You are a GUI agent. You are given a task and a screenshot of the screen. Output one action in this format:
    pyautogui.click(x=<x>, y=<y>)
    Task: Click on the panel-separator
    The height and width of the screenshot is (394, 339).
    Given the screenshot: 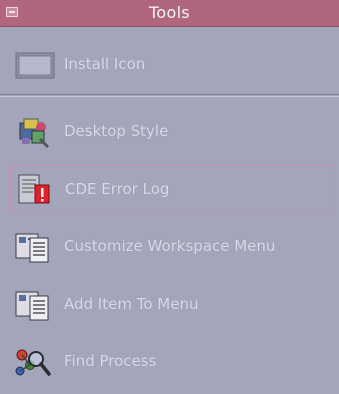 What is the action you would take?
    pyautogui.click(x=169, y=95)
    